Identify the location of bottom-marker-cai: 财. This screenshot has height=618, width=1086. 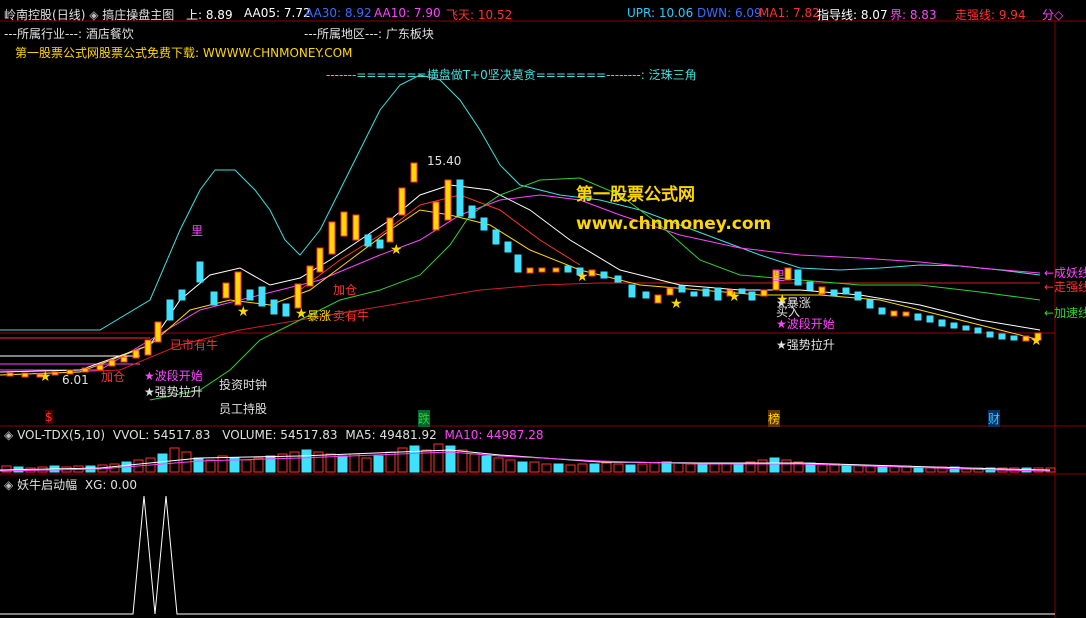
(994, 418).